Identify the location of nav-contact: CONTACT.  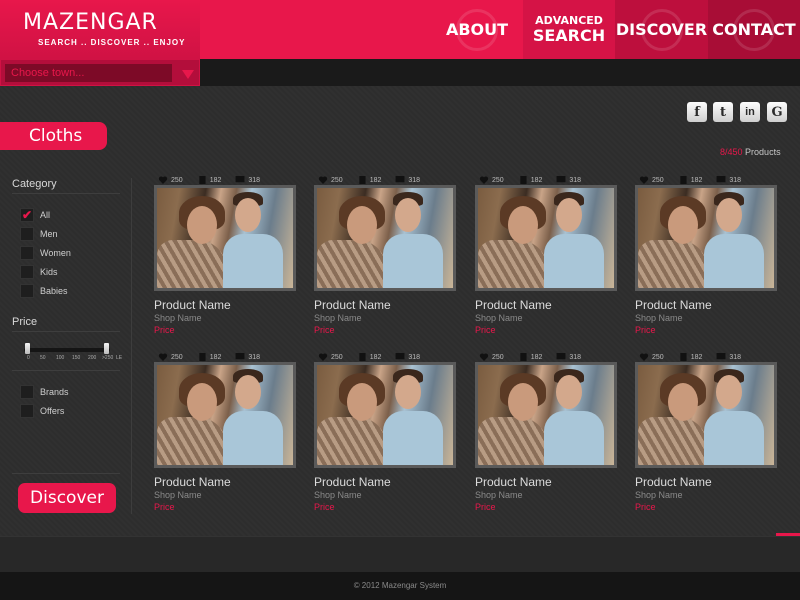
(754, 29).